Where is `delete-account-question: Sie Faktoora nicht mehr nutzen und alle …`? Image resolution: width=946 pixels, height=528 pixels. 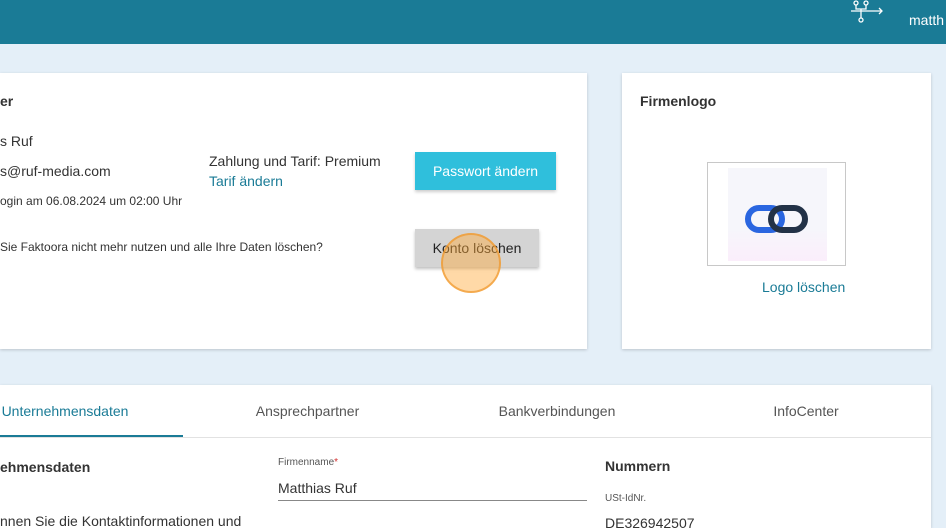
delete-account-question: Sie Faktoora nicht mehr nutzen und alle … is located at coordinates (161, 247).